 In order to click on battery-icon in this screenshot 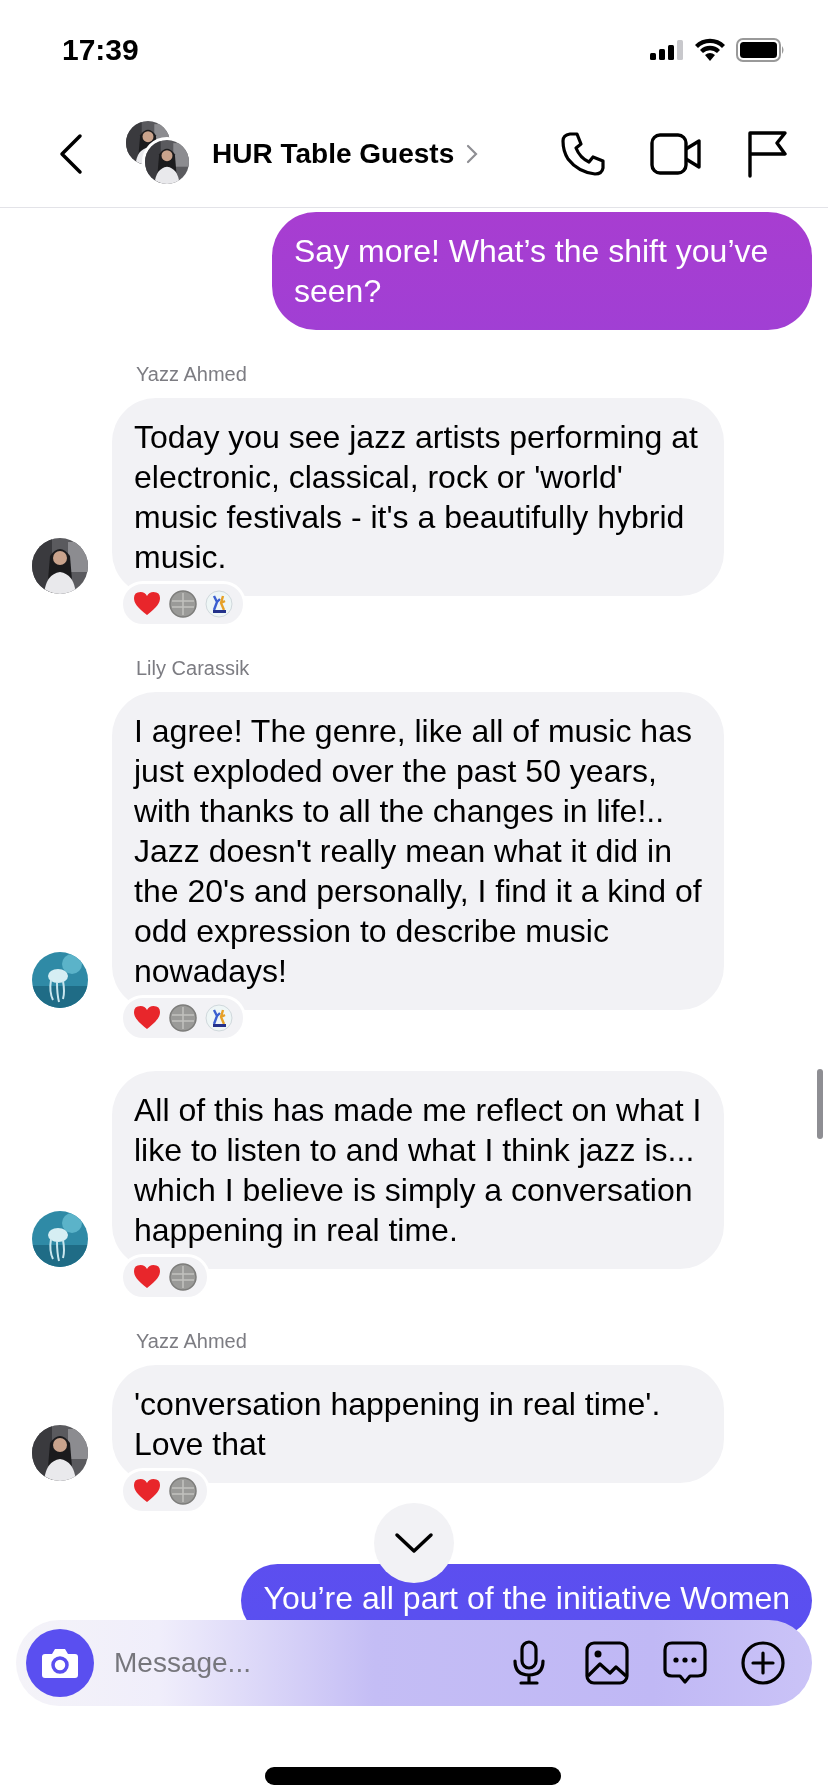, I will do `click(761, 50)`.